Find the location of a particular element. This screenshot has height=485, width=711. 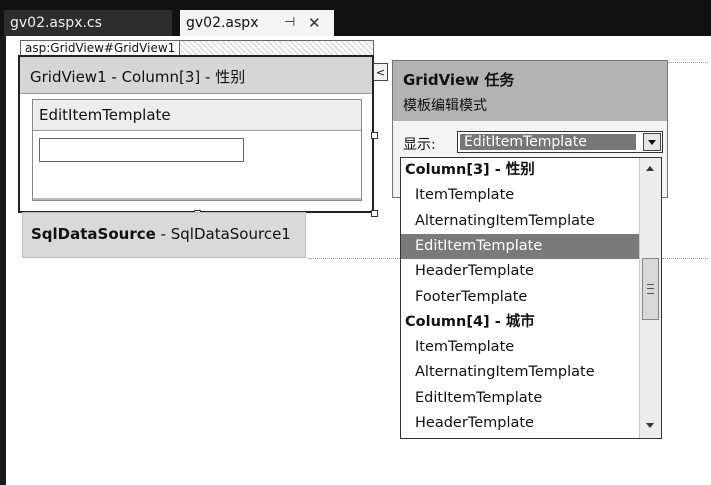

dropdown-group-header: Column[3] - 性别 is located at coordinates (470, 170).